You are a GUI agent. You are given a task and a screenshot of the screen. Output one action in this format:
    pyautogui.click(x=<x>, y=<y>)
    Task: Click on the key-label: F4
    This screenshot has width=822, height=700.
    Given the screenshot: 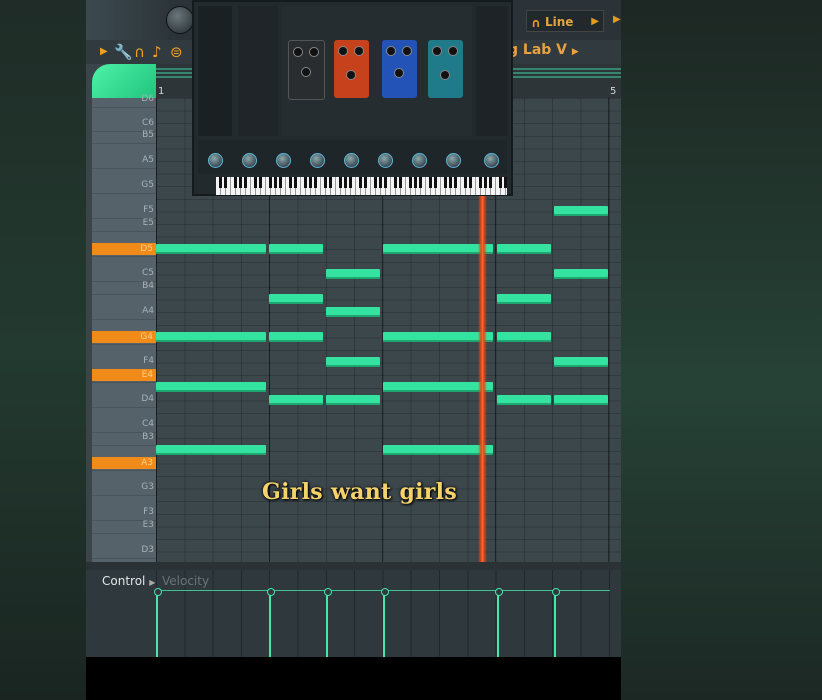 What is the action you would take?
    pyautogui.click(x=148, y=361)
    